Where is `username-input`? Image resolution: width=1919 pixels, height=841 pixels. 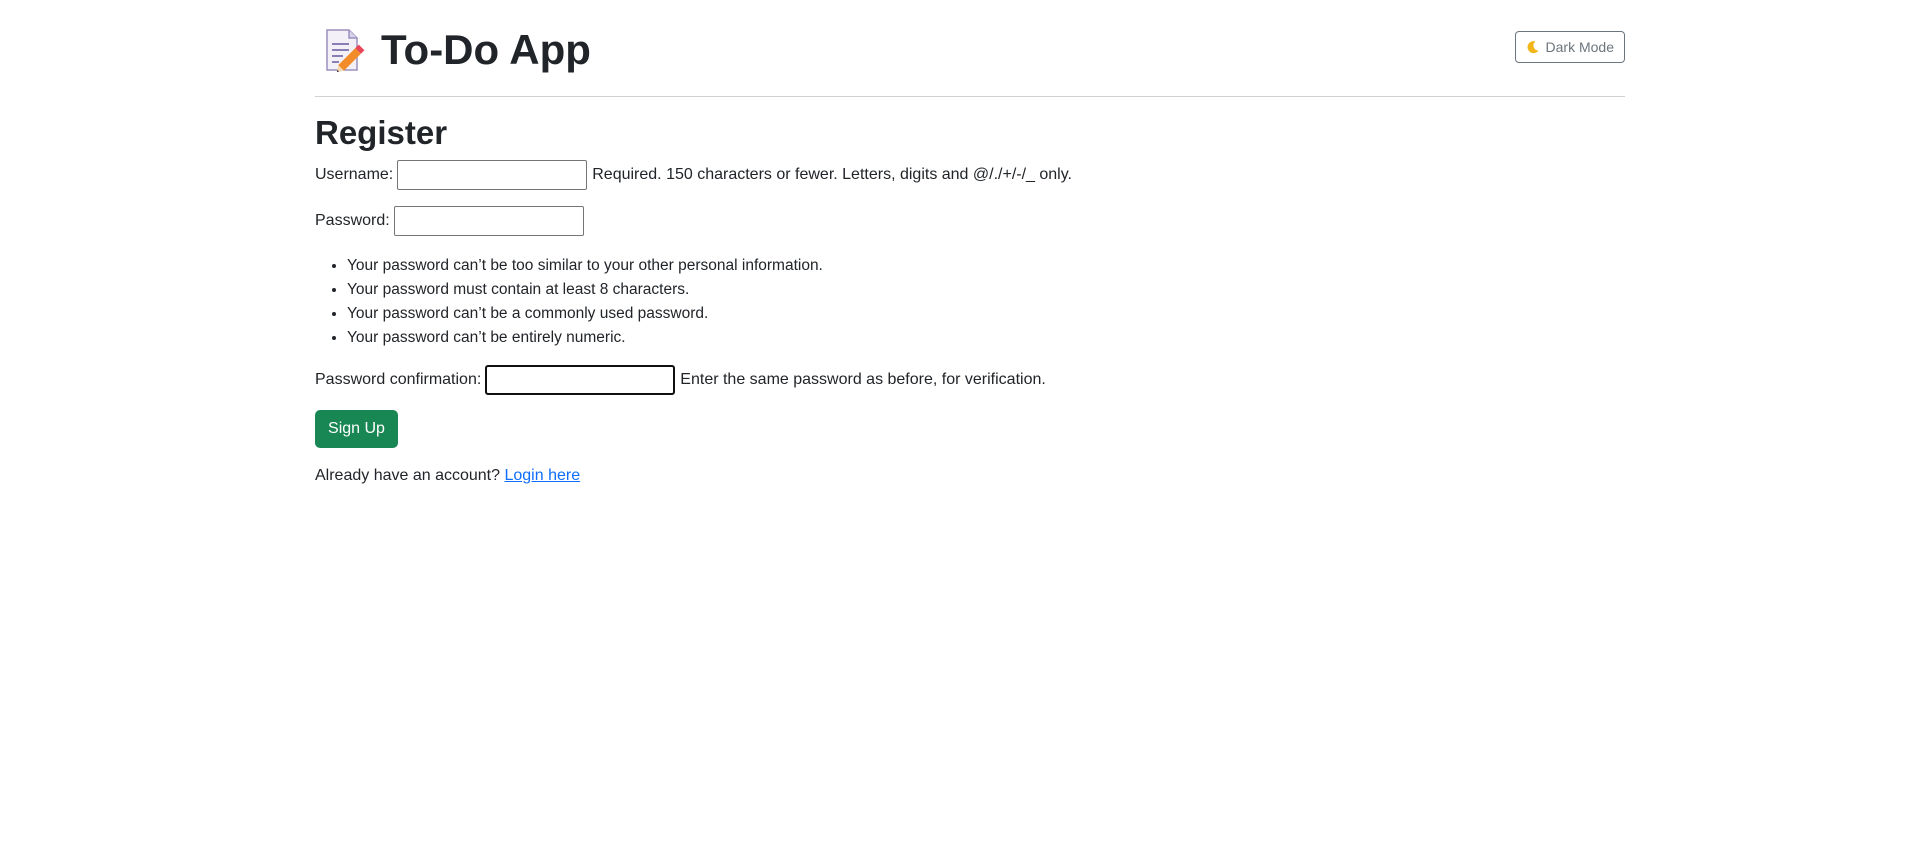
username-input is located at coordinates (492, 175).